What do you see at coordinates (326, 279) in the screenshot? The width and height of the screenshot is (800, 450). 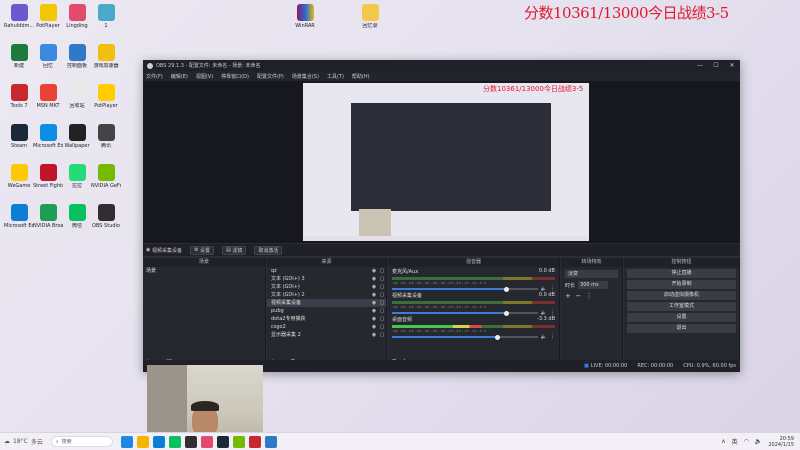 I see `source-item: 文本 (GDI+) 3 ◉ ▢` at bounding box center [326, 279].